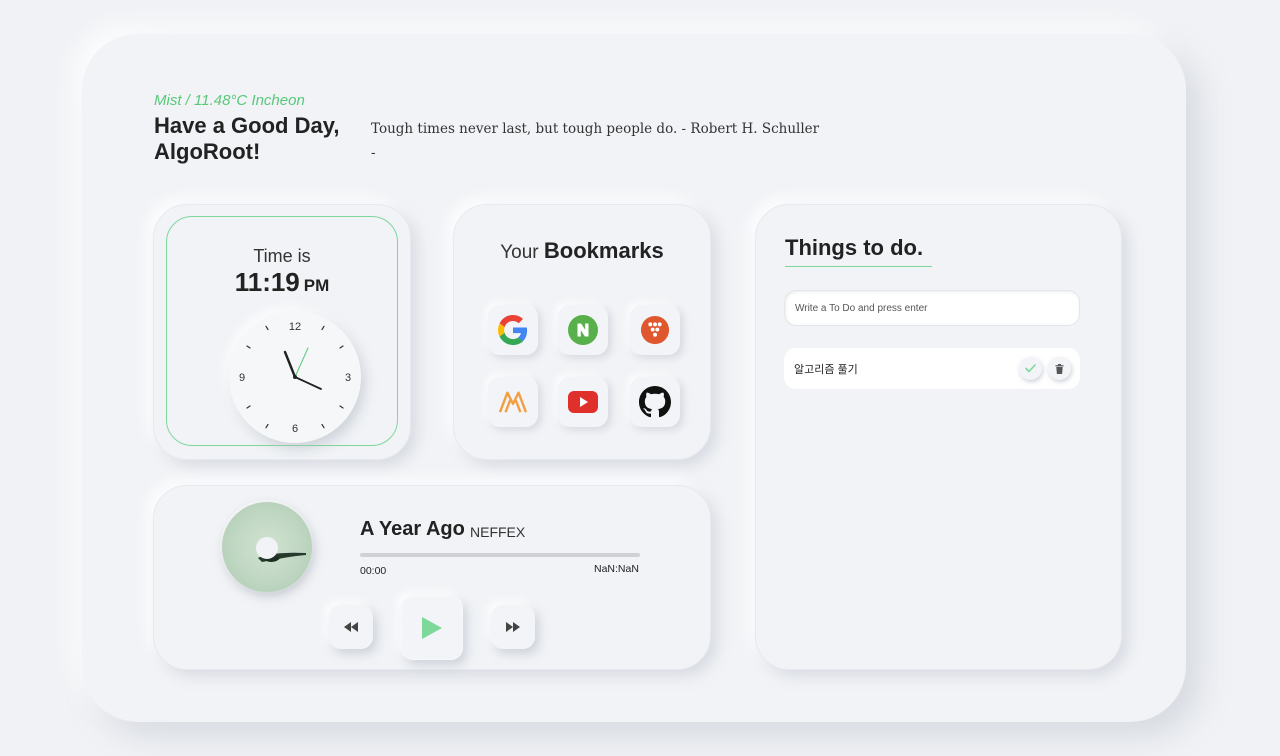 Image resolution: width=1280 pixels, height=756 pixels. I want to click on greeting: Have a Good Day, AlgoRoot!, so click(261, 139).